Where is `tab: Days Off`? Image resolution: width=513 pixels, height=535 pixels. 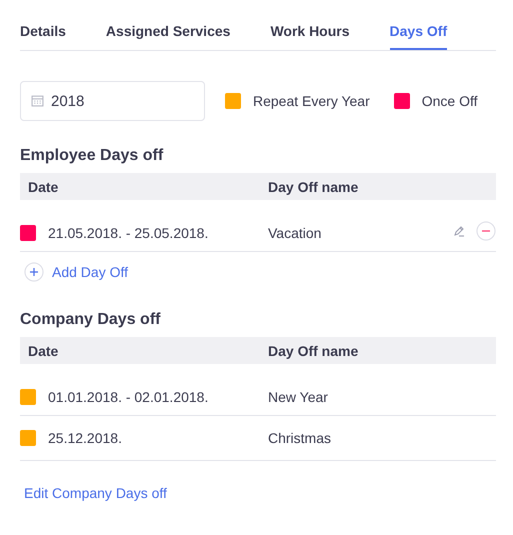 tab: Days Off is located at coordinates (419, 31).